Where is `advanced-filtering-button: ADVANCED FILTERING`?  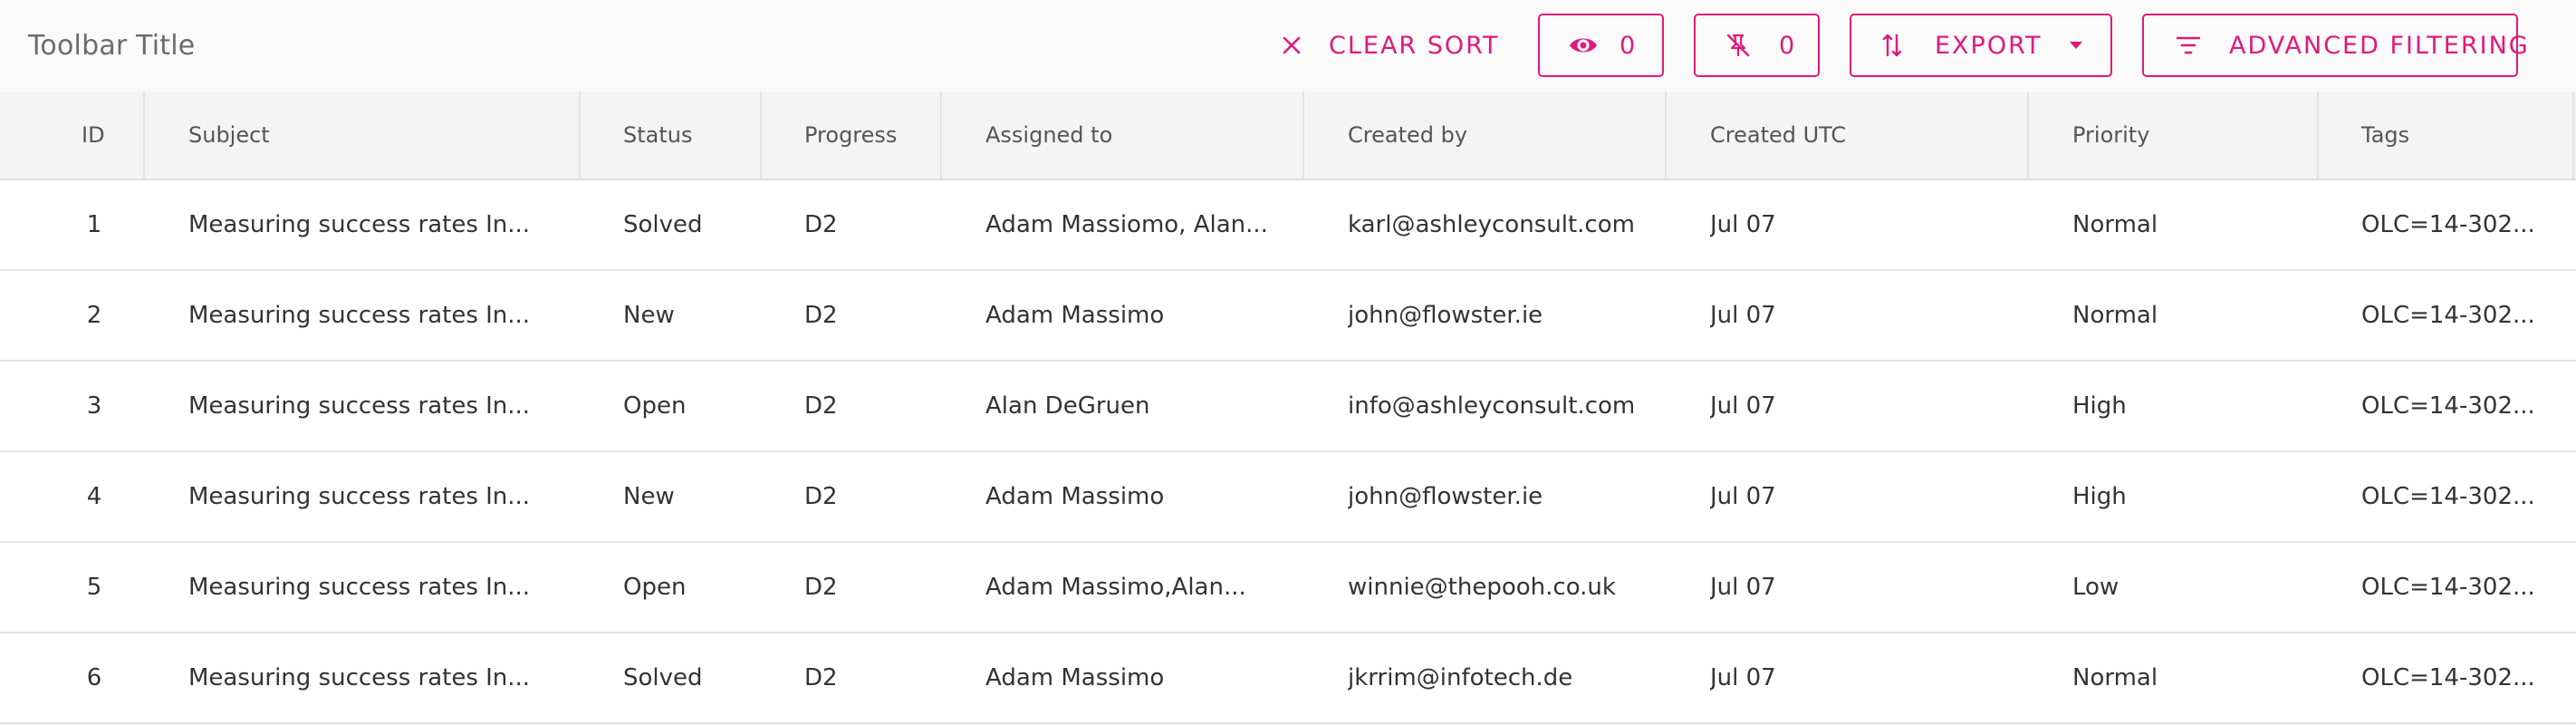
advanced-filtering-button: ADVANCED FILTERING is located at coordinates (2335, 45).